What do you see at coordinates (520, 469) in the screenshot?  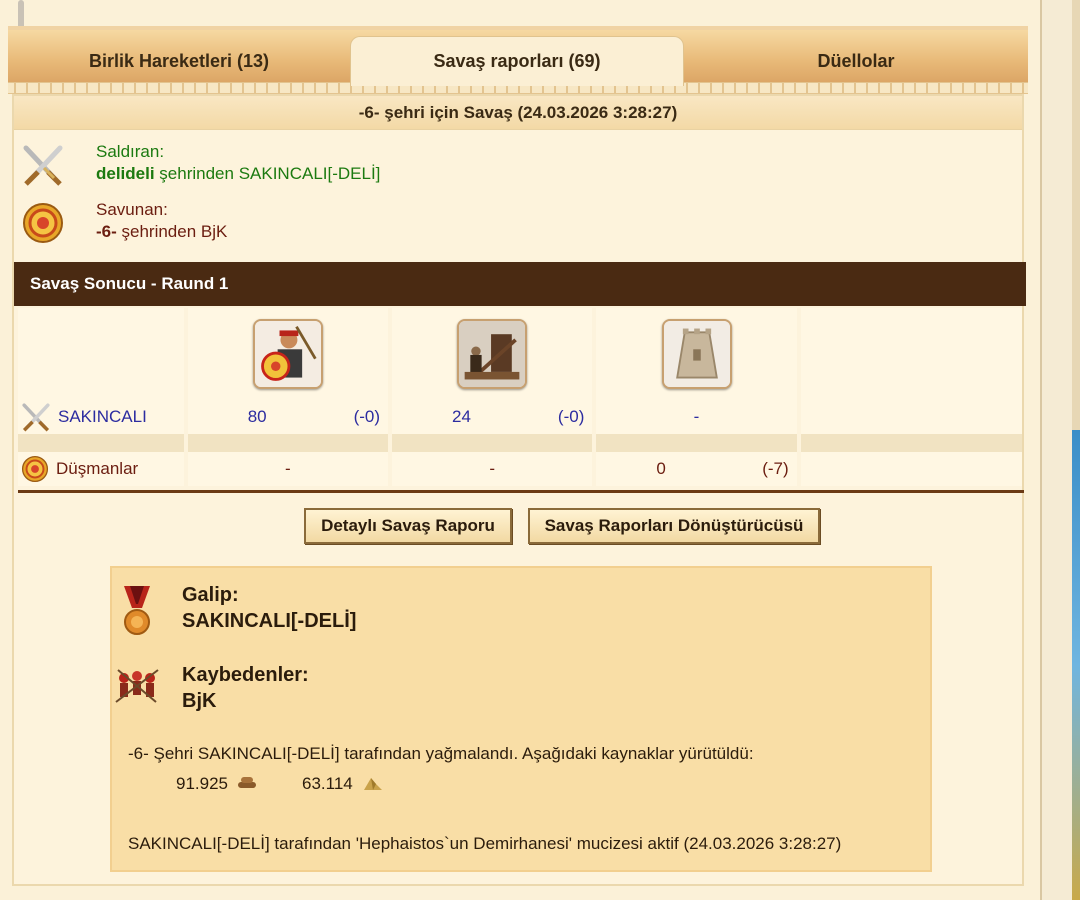 I see `defender-units-row: Düşmanlar - - 0 (-7)` at bounding box center [520, 469].